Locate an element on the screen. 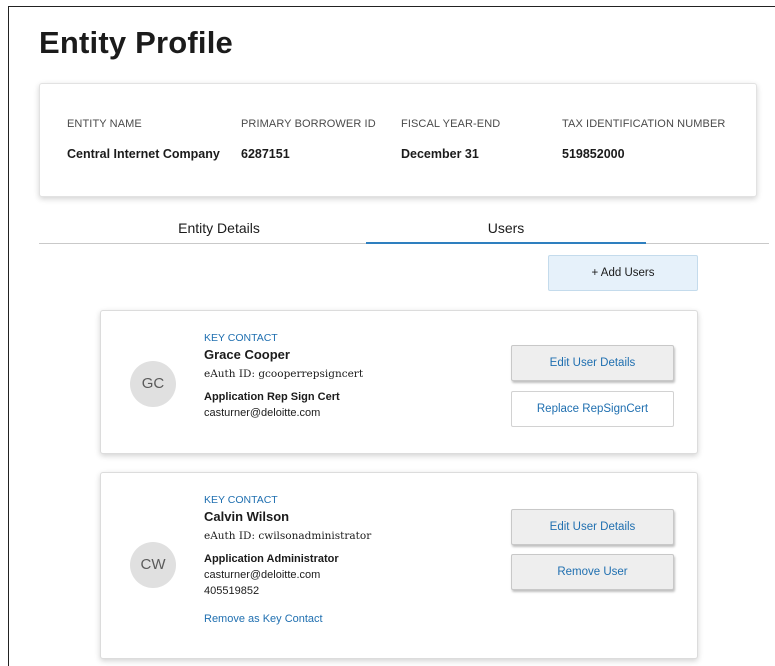 The image size is (775, 666). fiscal-year-end-value: December 31 is located at coordinates (440, 154).